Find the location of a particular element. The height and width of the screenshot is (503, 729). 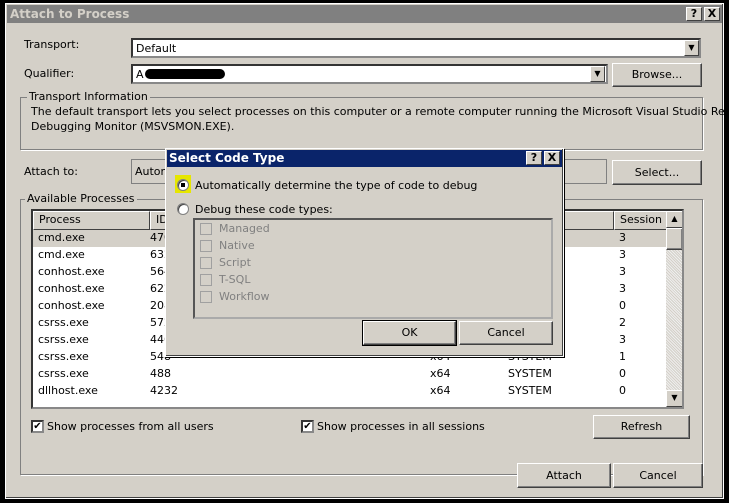

transport-label: Transport: is located at coordinates (52, 44).